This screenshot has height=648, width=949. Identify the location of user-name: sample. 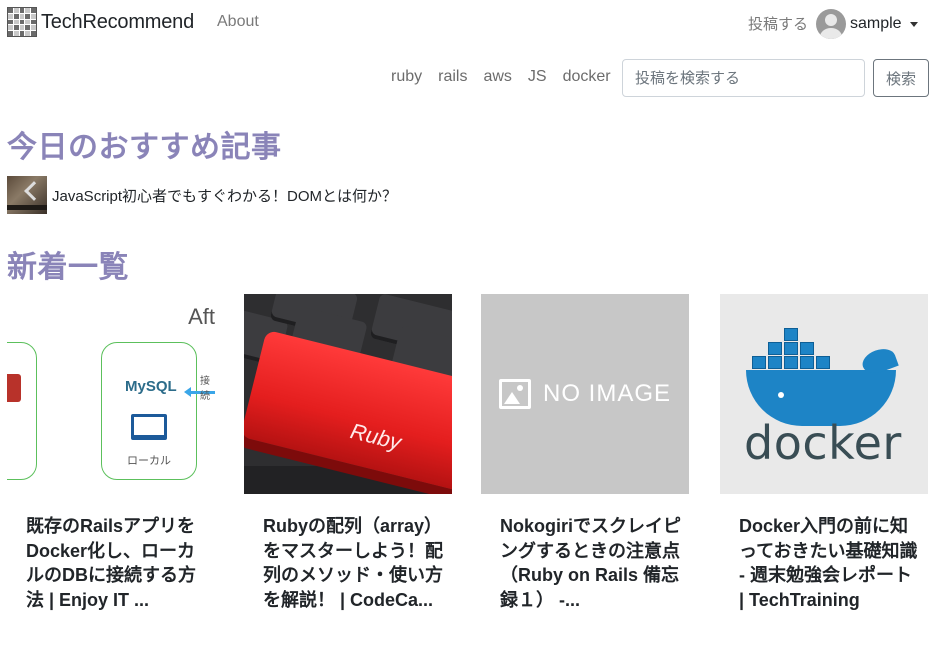
(876, 23).